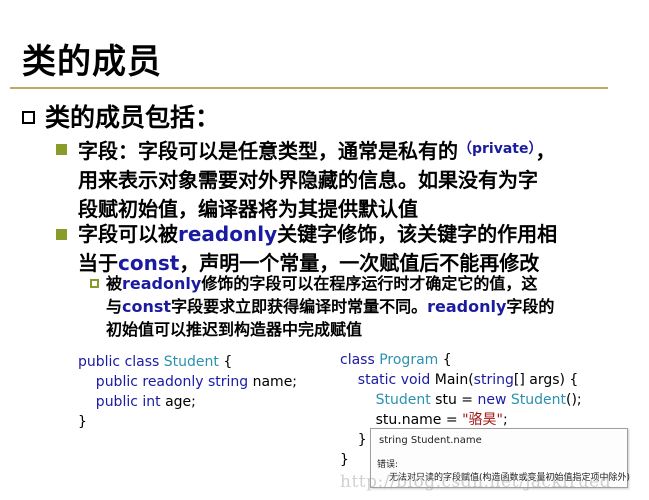 Image resolution: width=649 pixels, height=500 pixels. What do you see at coordinates (128, 234) in the screenshot?
I see `field-b-pre: 字段可以被` at bounding box center [128, 234].